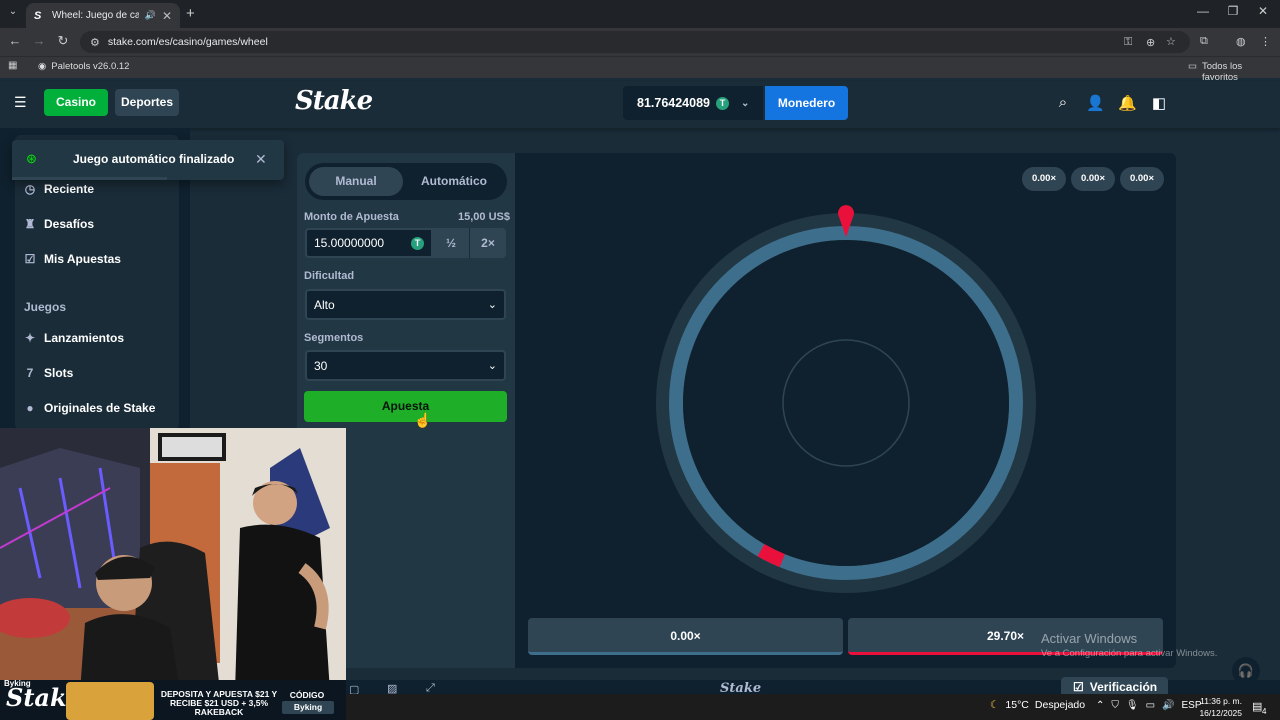 Image resolution: width=1280 pixels, height=720 pixels. I want to click on sidebar-item-my-bets: ☑ Mis Apuestas, so click(72, 259).